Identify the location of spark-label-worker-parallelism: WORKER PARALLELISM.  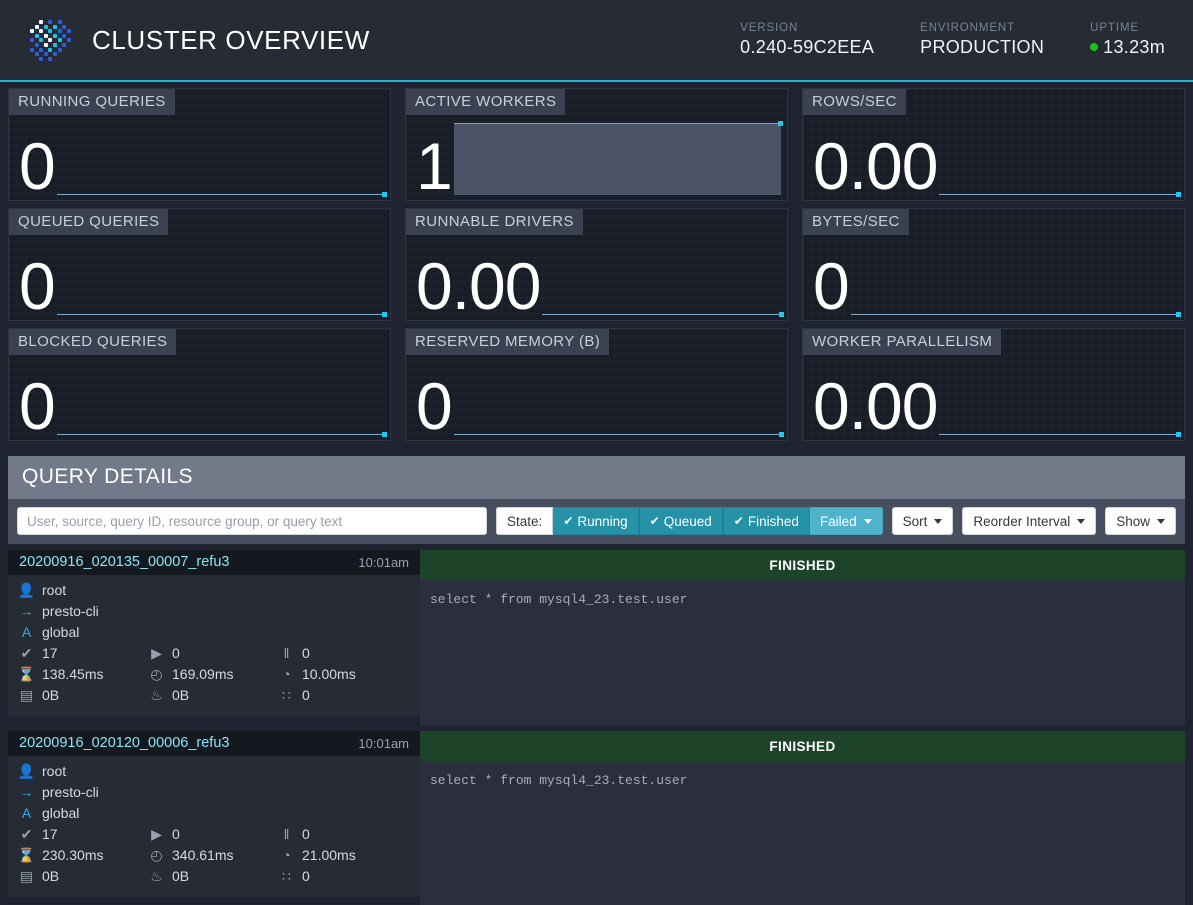
(902, 342).